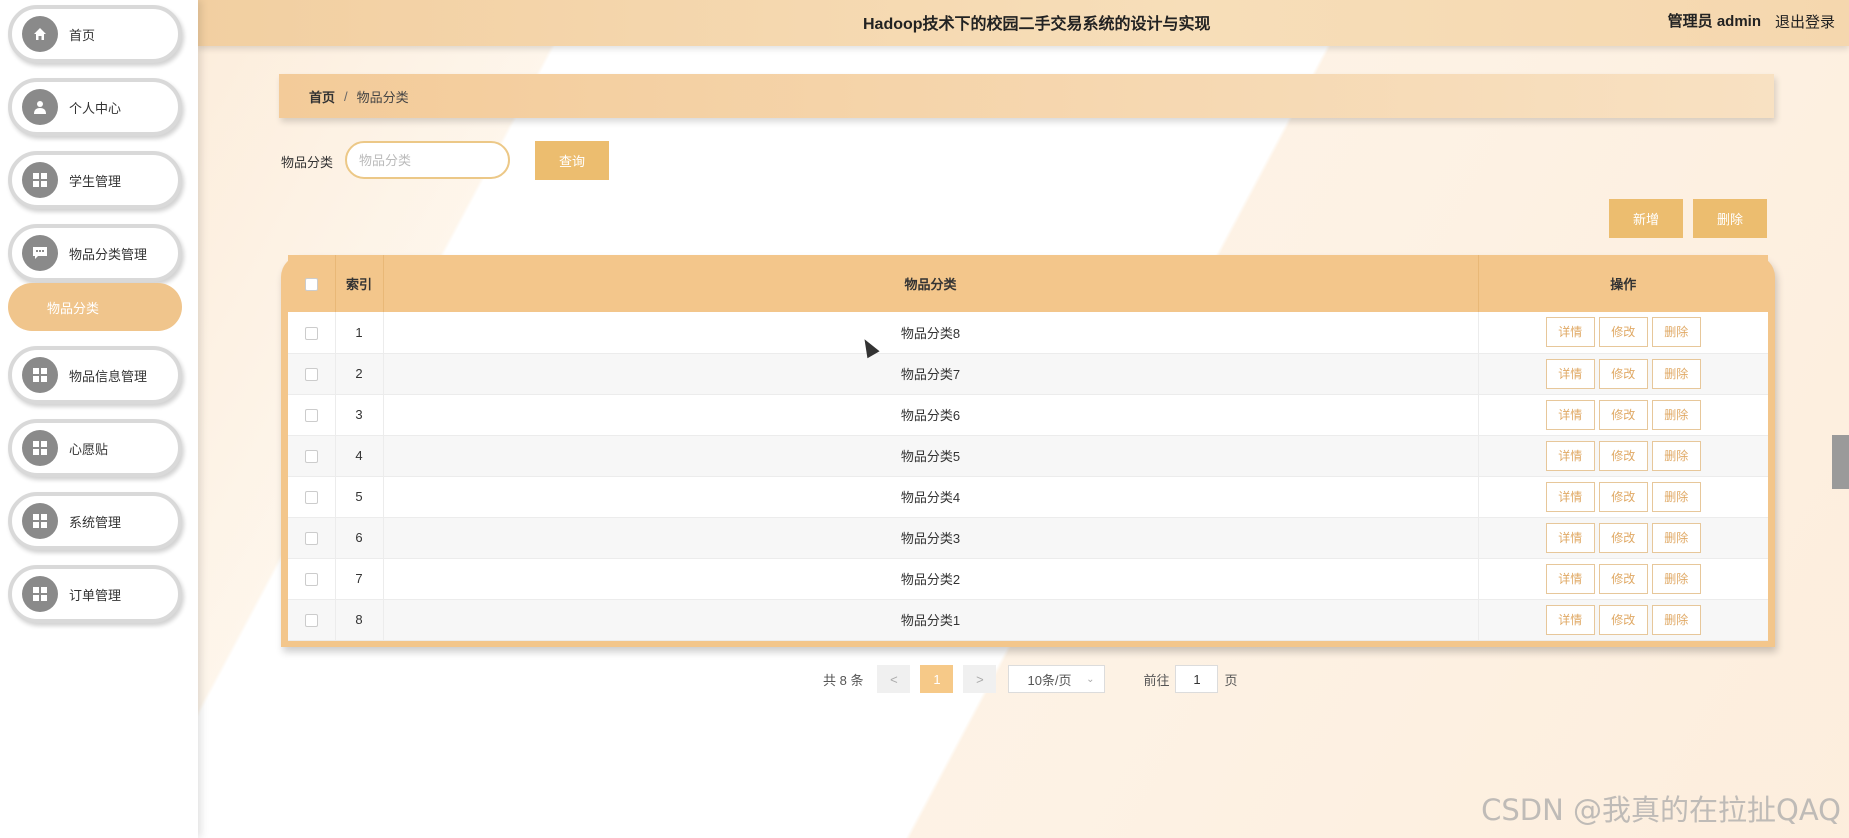 The width and height of the screenshot is (1849, 838). I want to click on sidebar-item-order-management: 订单管理, so click(95, 594).